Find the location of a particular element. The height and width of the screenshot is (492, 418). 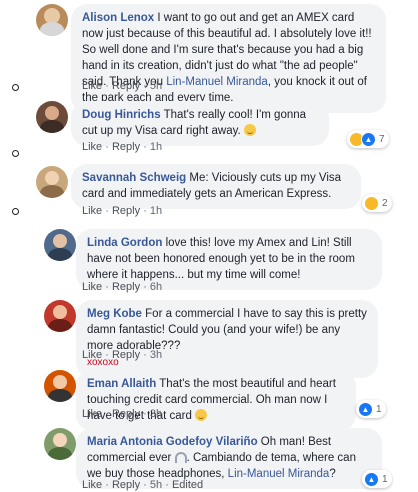

reaction-summary: ▲ 7 is located at coordinates (368, 139).